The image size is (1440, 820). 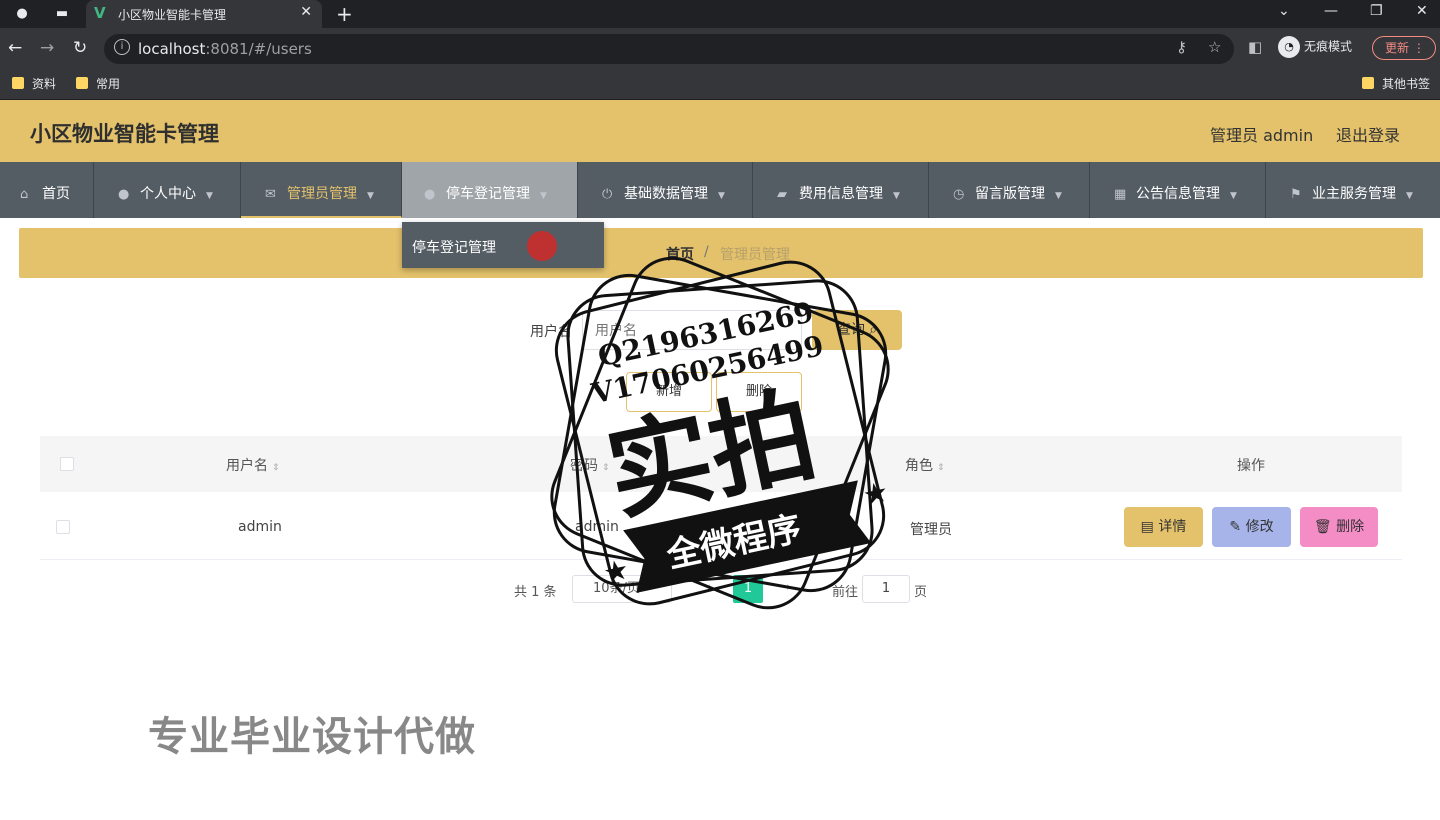 What do you see at coordinates (782, 194) in the screenshot?
I see `wallet-icon: ▰` at bounding box center [782, 194].